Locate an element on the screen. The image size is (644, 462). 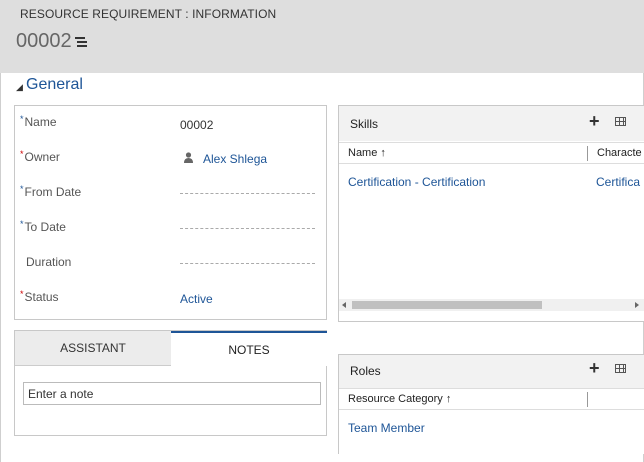
tab-notes: NOTES is located at coordinates (249, 348).